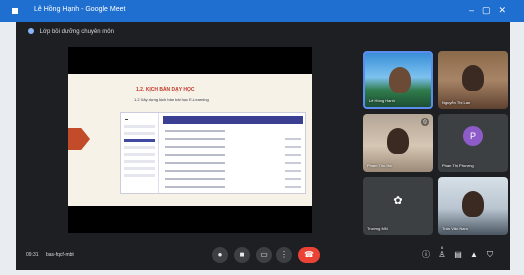 This screenshot has height=275, width=524. I want to click on participant-avatar: P, so click(473, 136).